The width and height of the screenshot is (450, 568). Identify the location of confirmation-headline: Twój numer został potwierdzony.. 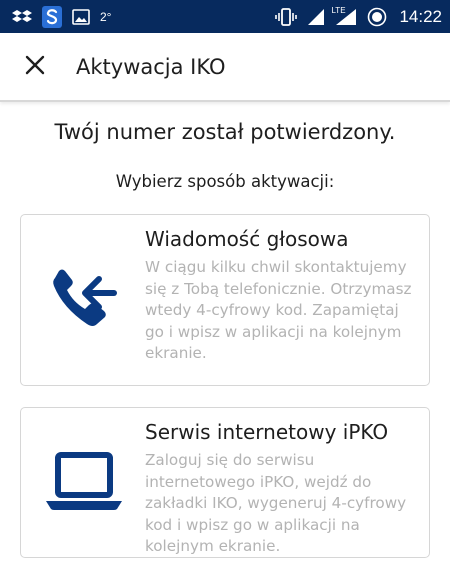
(225, 132).